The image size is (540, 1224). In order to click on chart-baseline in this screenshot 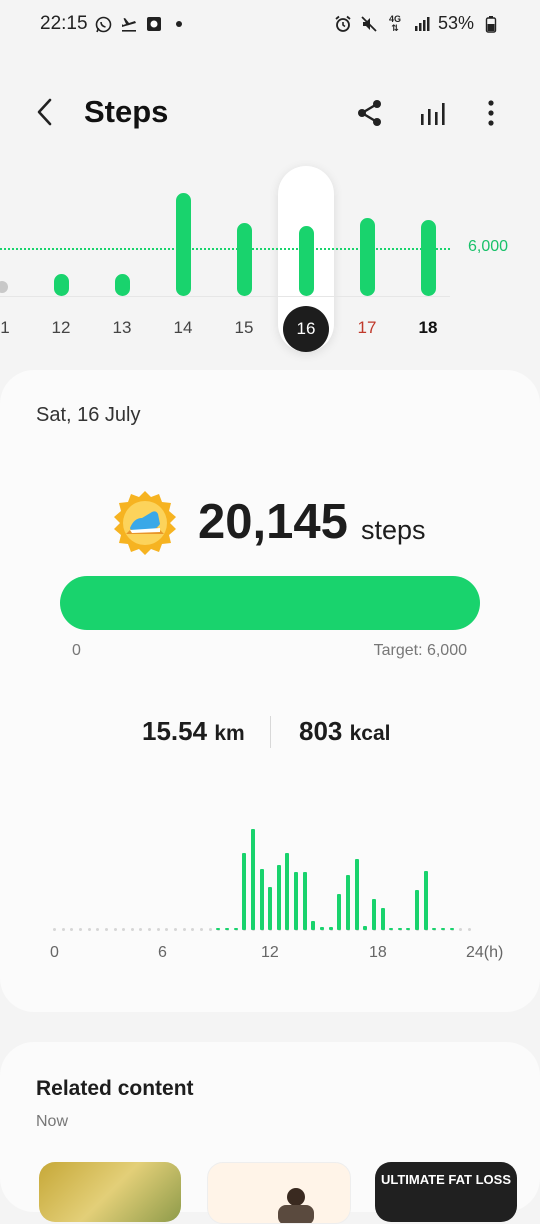, I will do `click(225, 296)`.